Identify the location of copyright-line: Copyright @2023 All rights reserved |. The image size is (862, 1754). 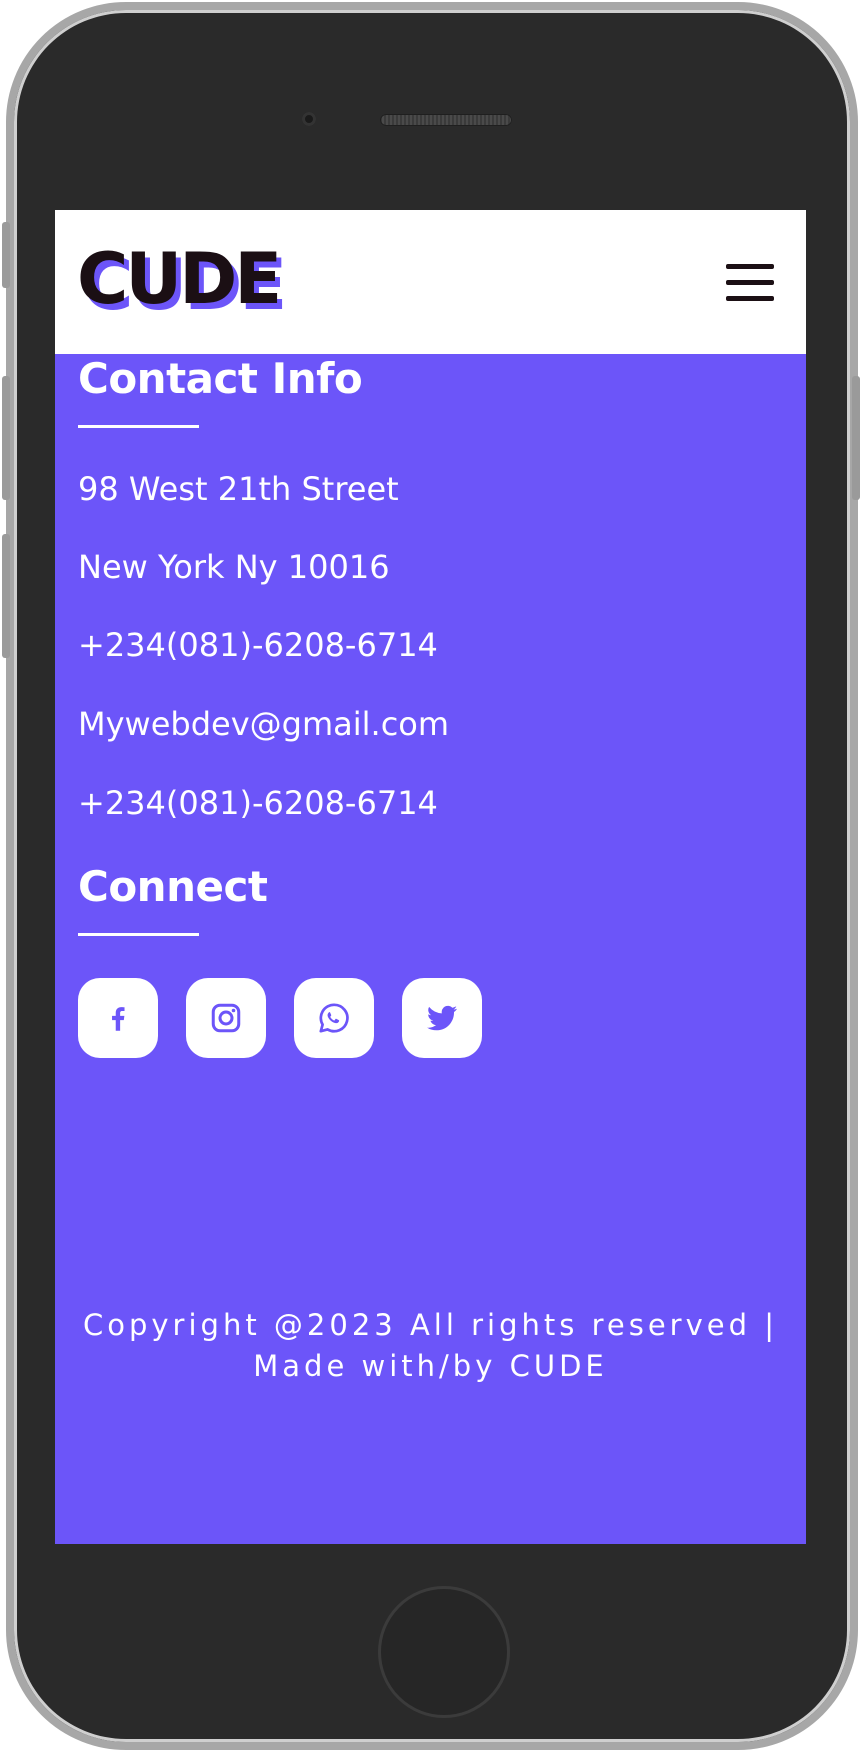
(430, 1325).